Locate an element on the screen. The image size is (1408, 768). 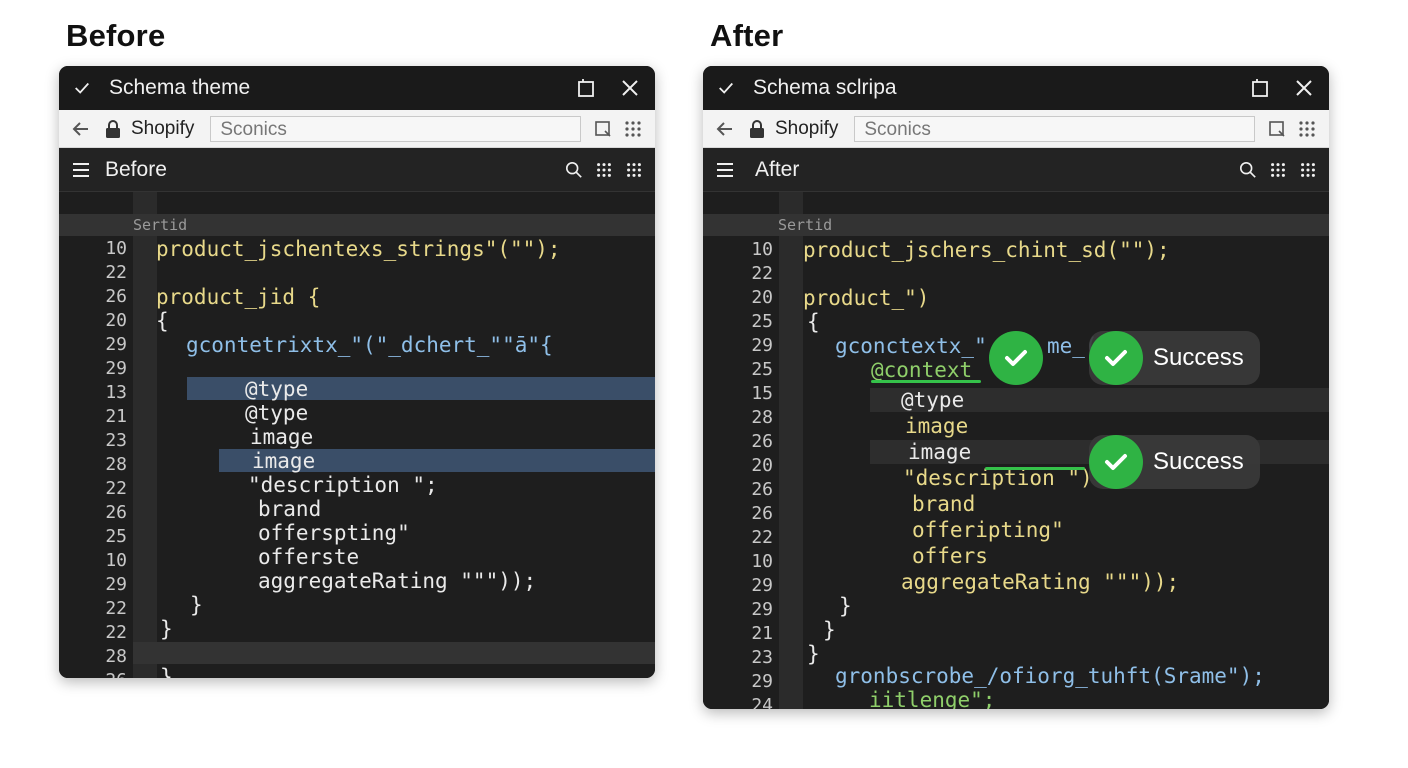
site-name: Shopify is located at coordinates (163, 128).